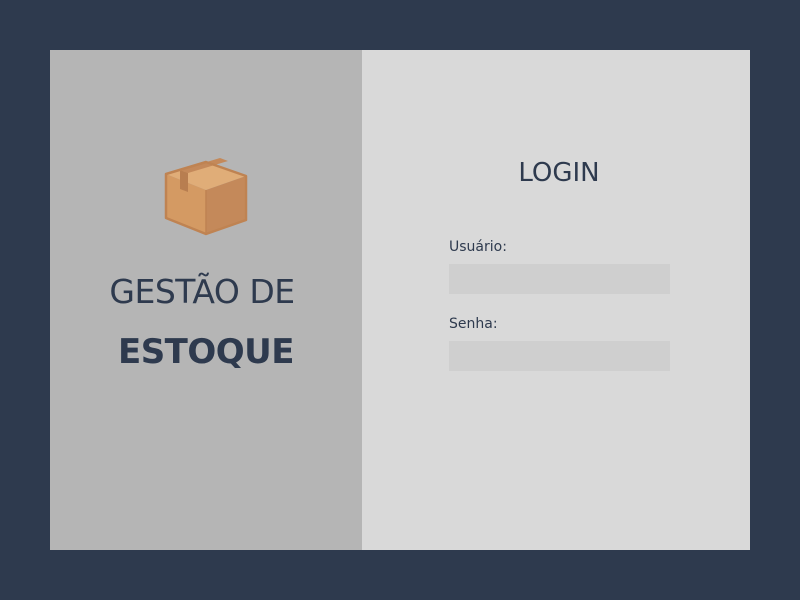 The height and width of the screenshot is (600, 800). Describe the element at coordinates (206, 197) in the screenshot. I see `package-box-icon` at that location.